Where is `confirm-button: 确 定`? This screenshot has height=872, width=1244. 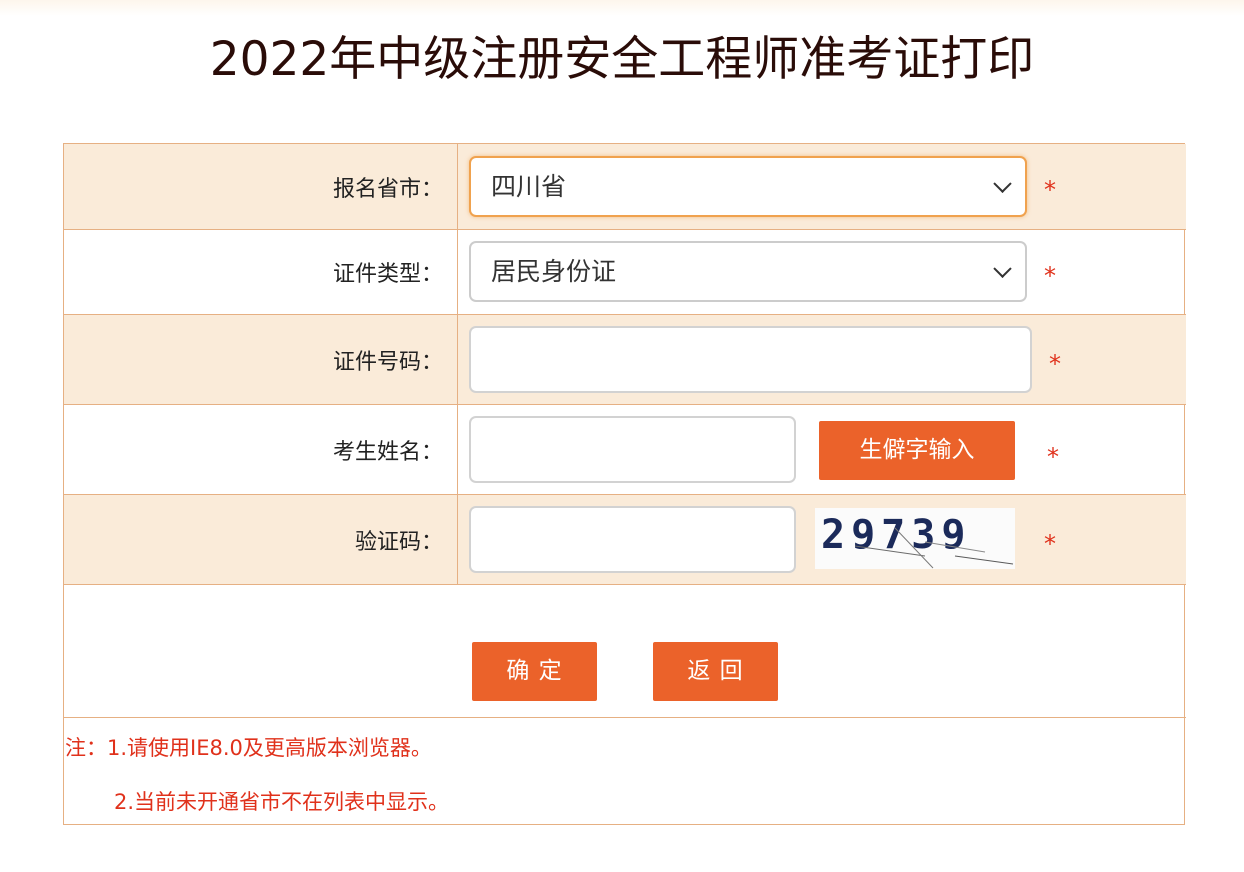
confirm-button: 确 定 is located at coordinates (534, 671).